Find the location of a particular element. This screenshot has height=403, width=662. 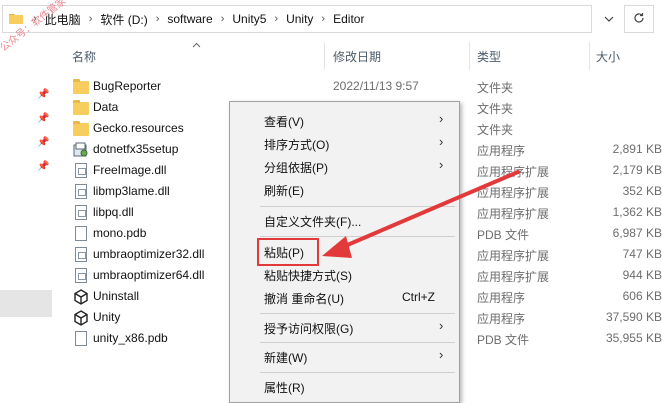

menu-item-give-access: 授予访问权限(G) › is located at coordinates (344, 327).